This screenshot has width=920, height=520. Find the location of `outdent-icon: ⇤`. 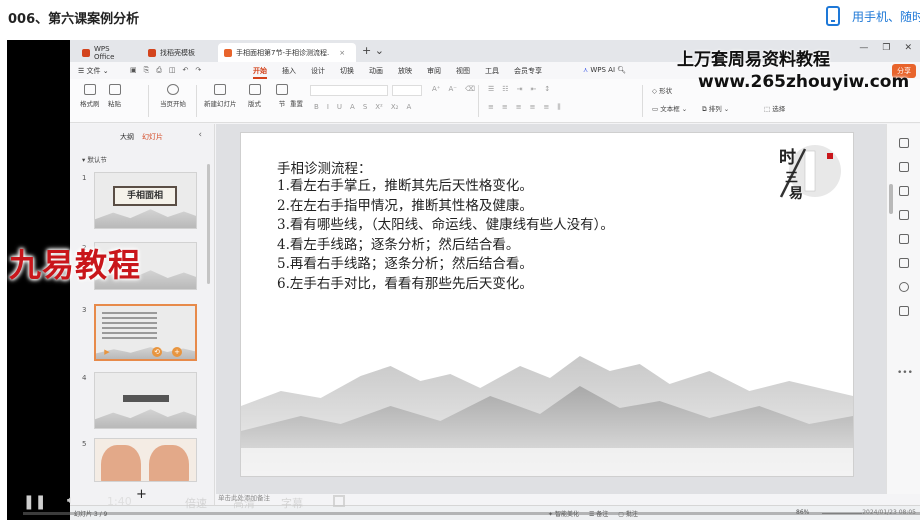

outdent-icon: ⇤ is located at coordinates (533, 89).